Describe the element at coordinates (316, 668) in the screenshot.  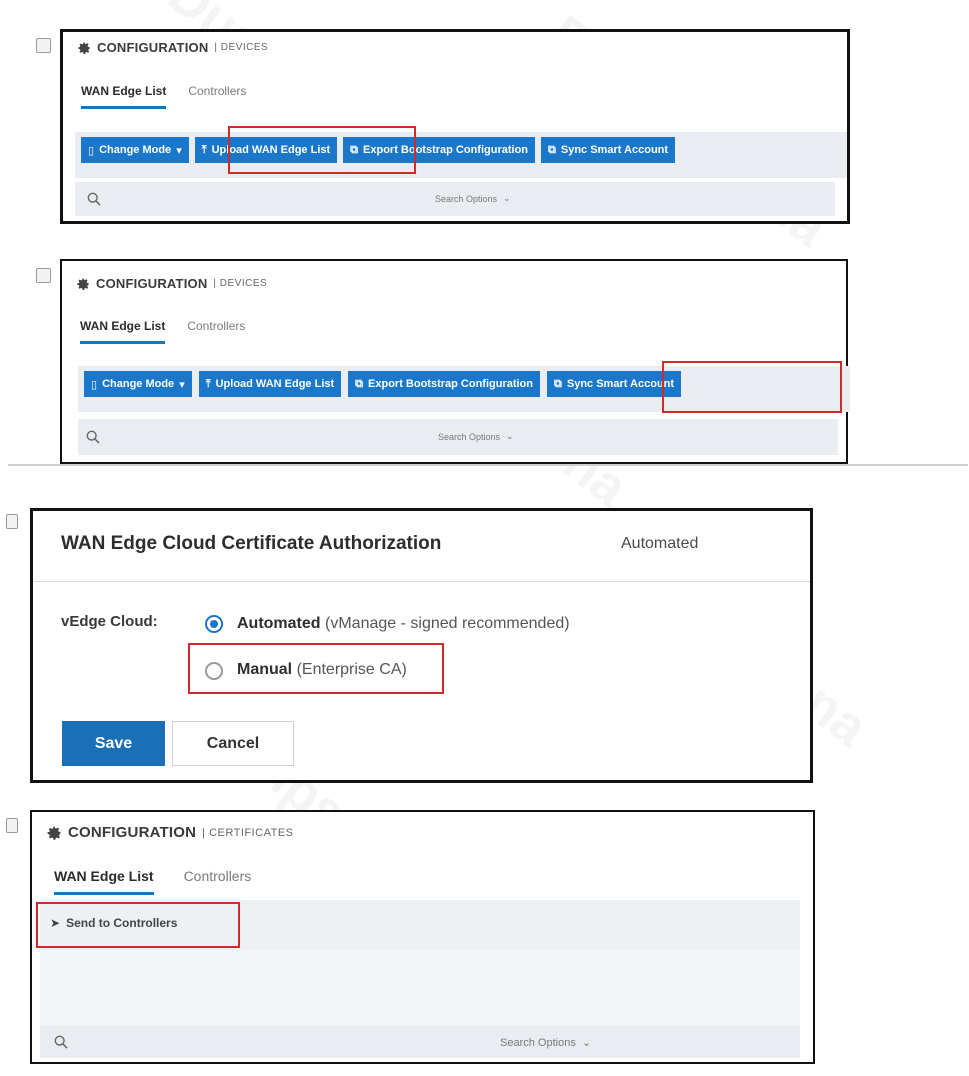
I see `highlight-manual-option` at that location.